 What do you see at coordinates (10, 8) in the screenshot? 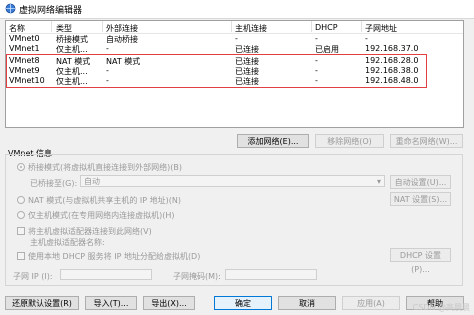
I see `network-globe-icon` at bounding box center [10, 8].